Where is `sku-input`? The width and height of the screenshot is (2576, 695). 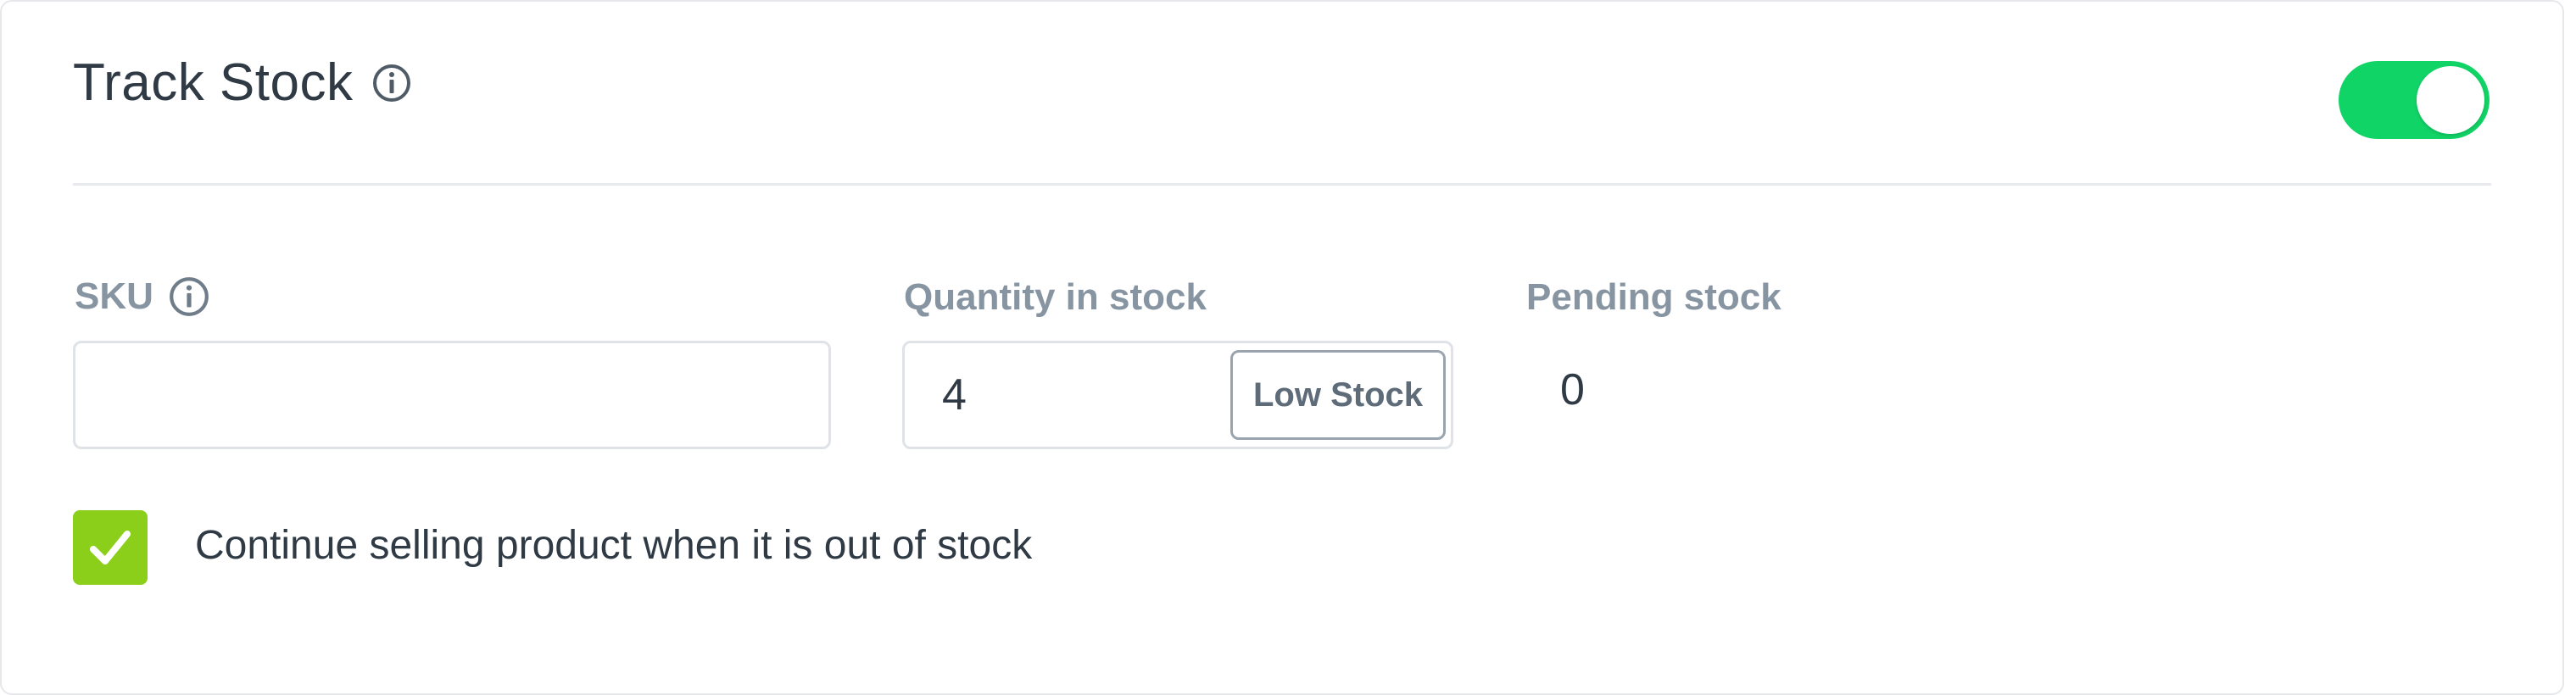 sku-input is located at coordinates (452, 395).